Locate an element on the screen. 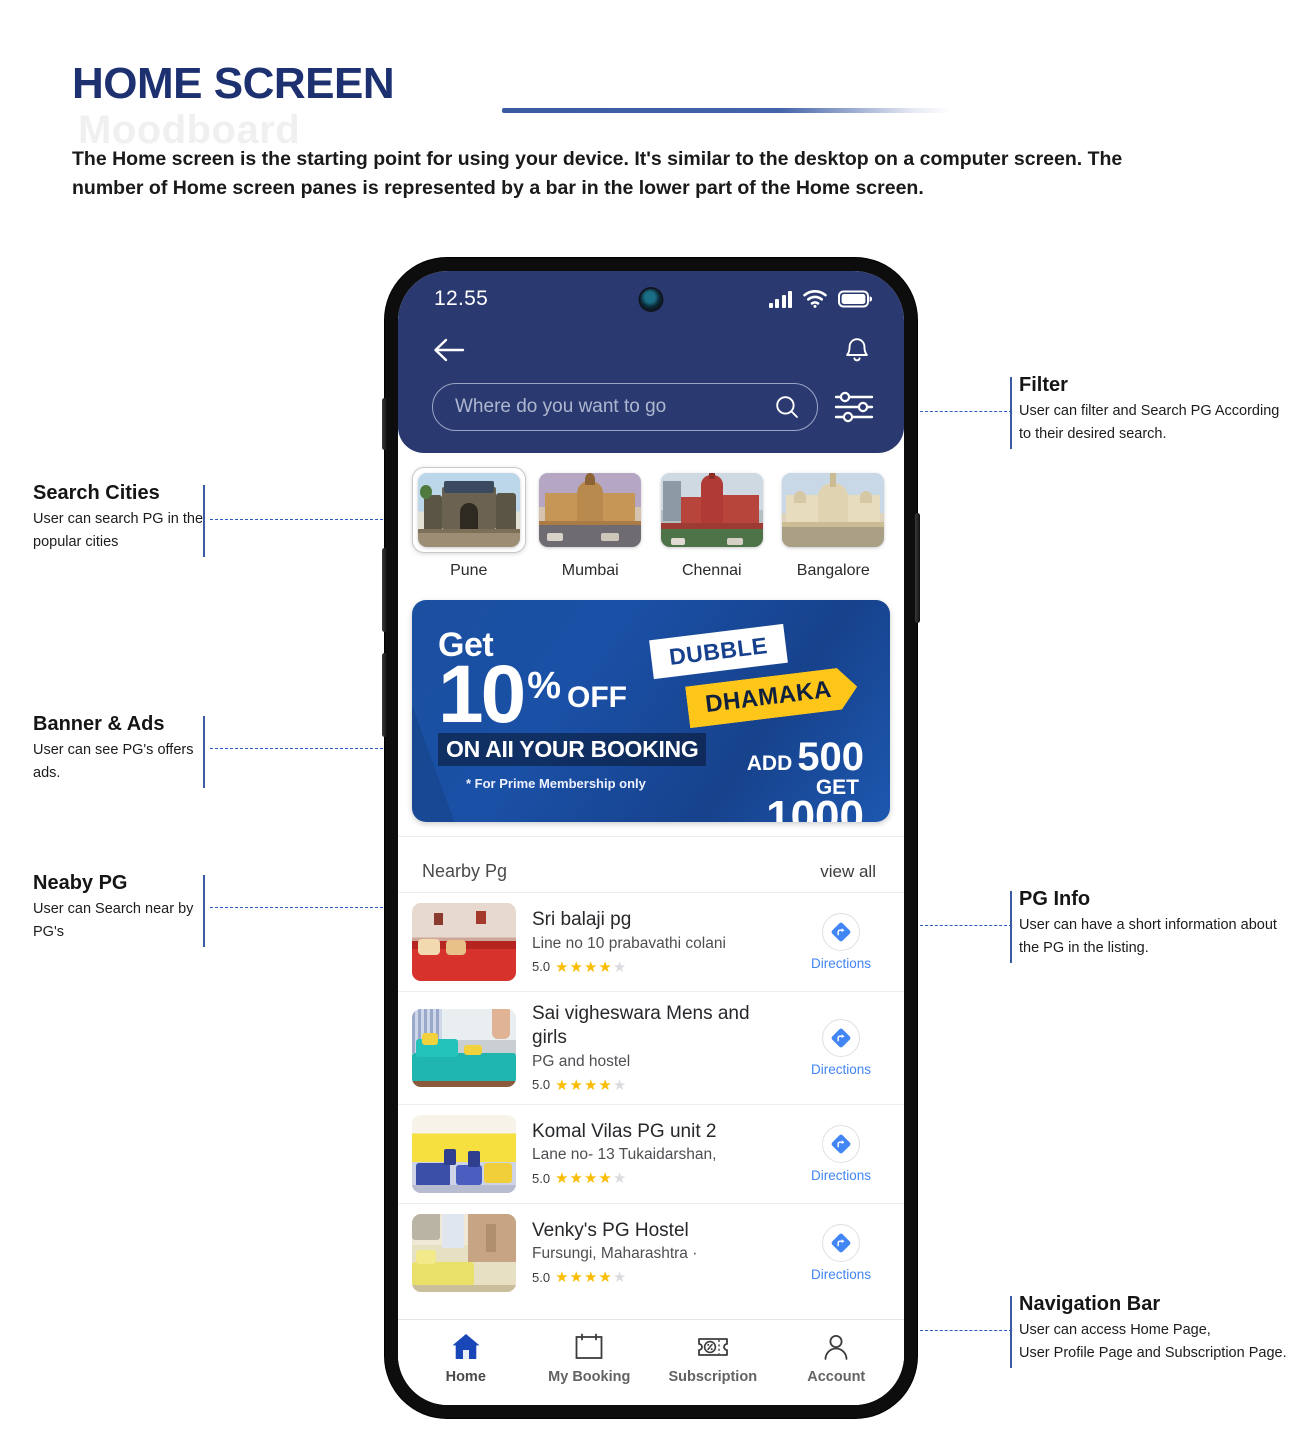 This screenshot has width=1300, height=1446. nav-item-home: Home is located at coordinates (466, 1358).